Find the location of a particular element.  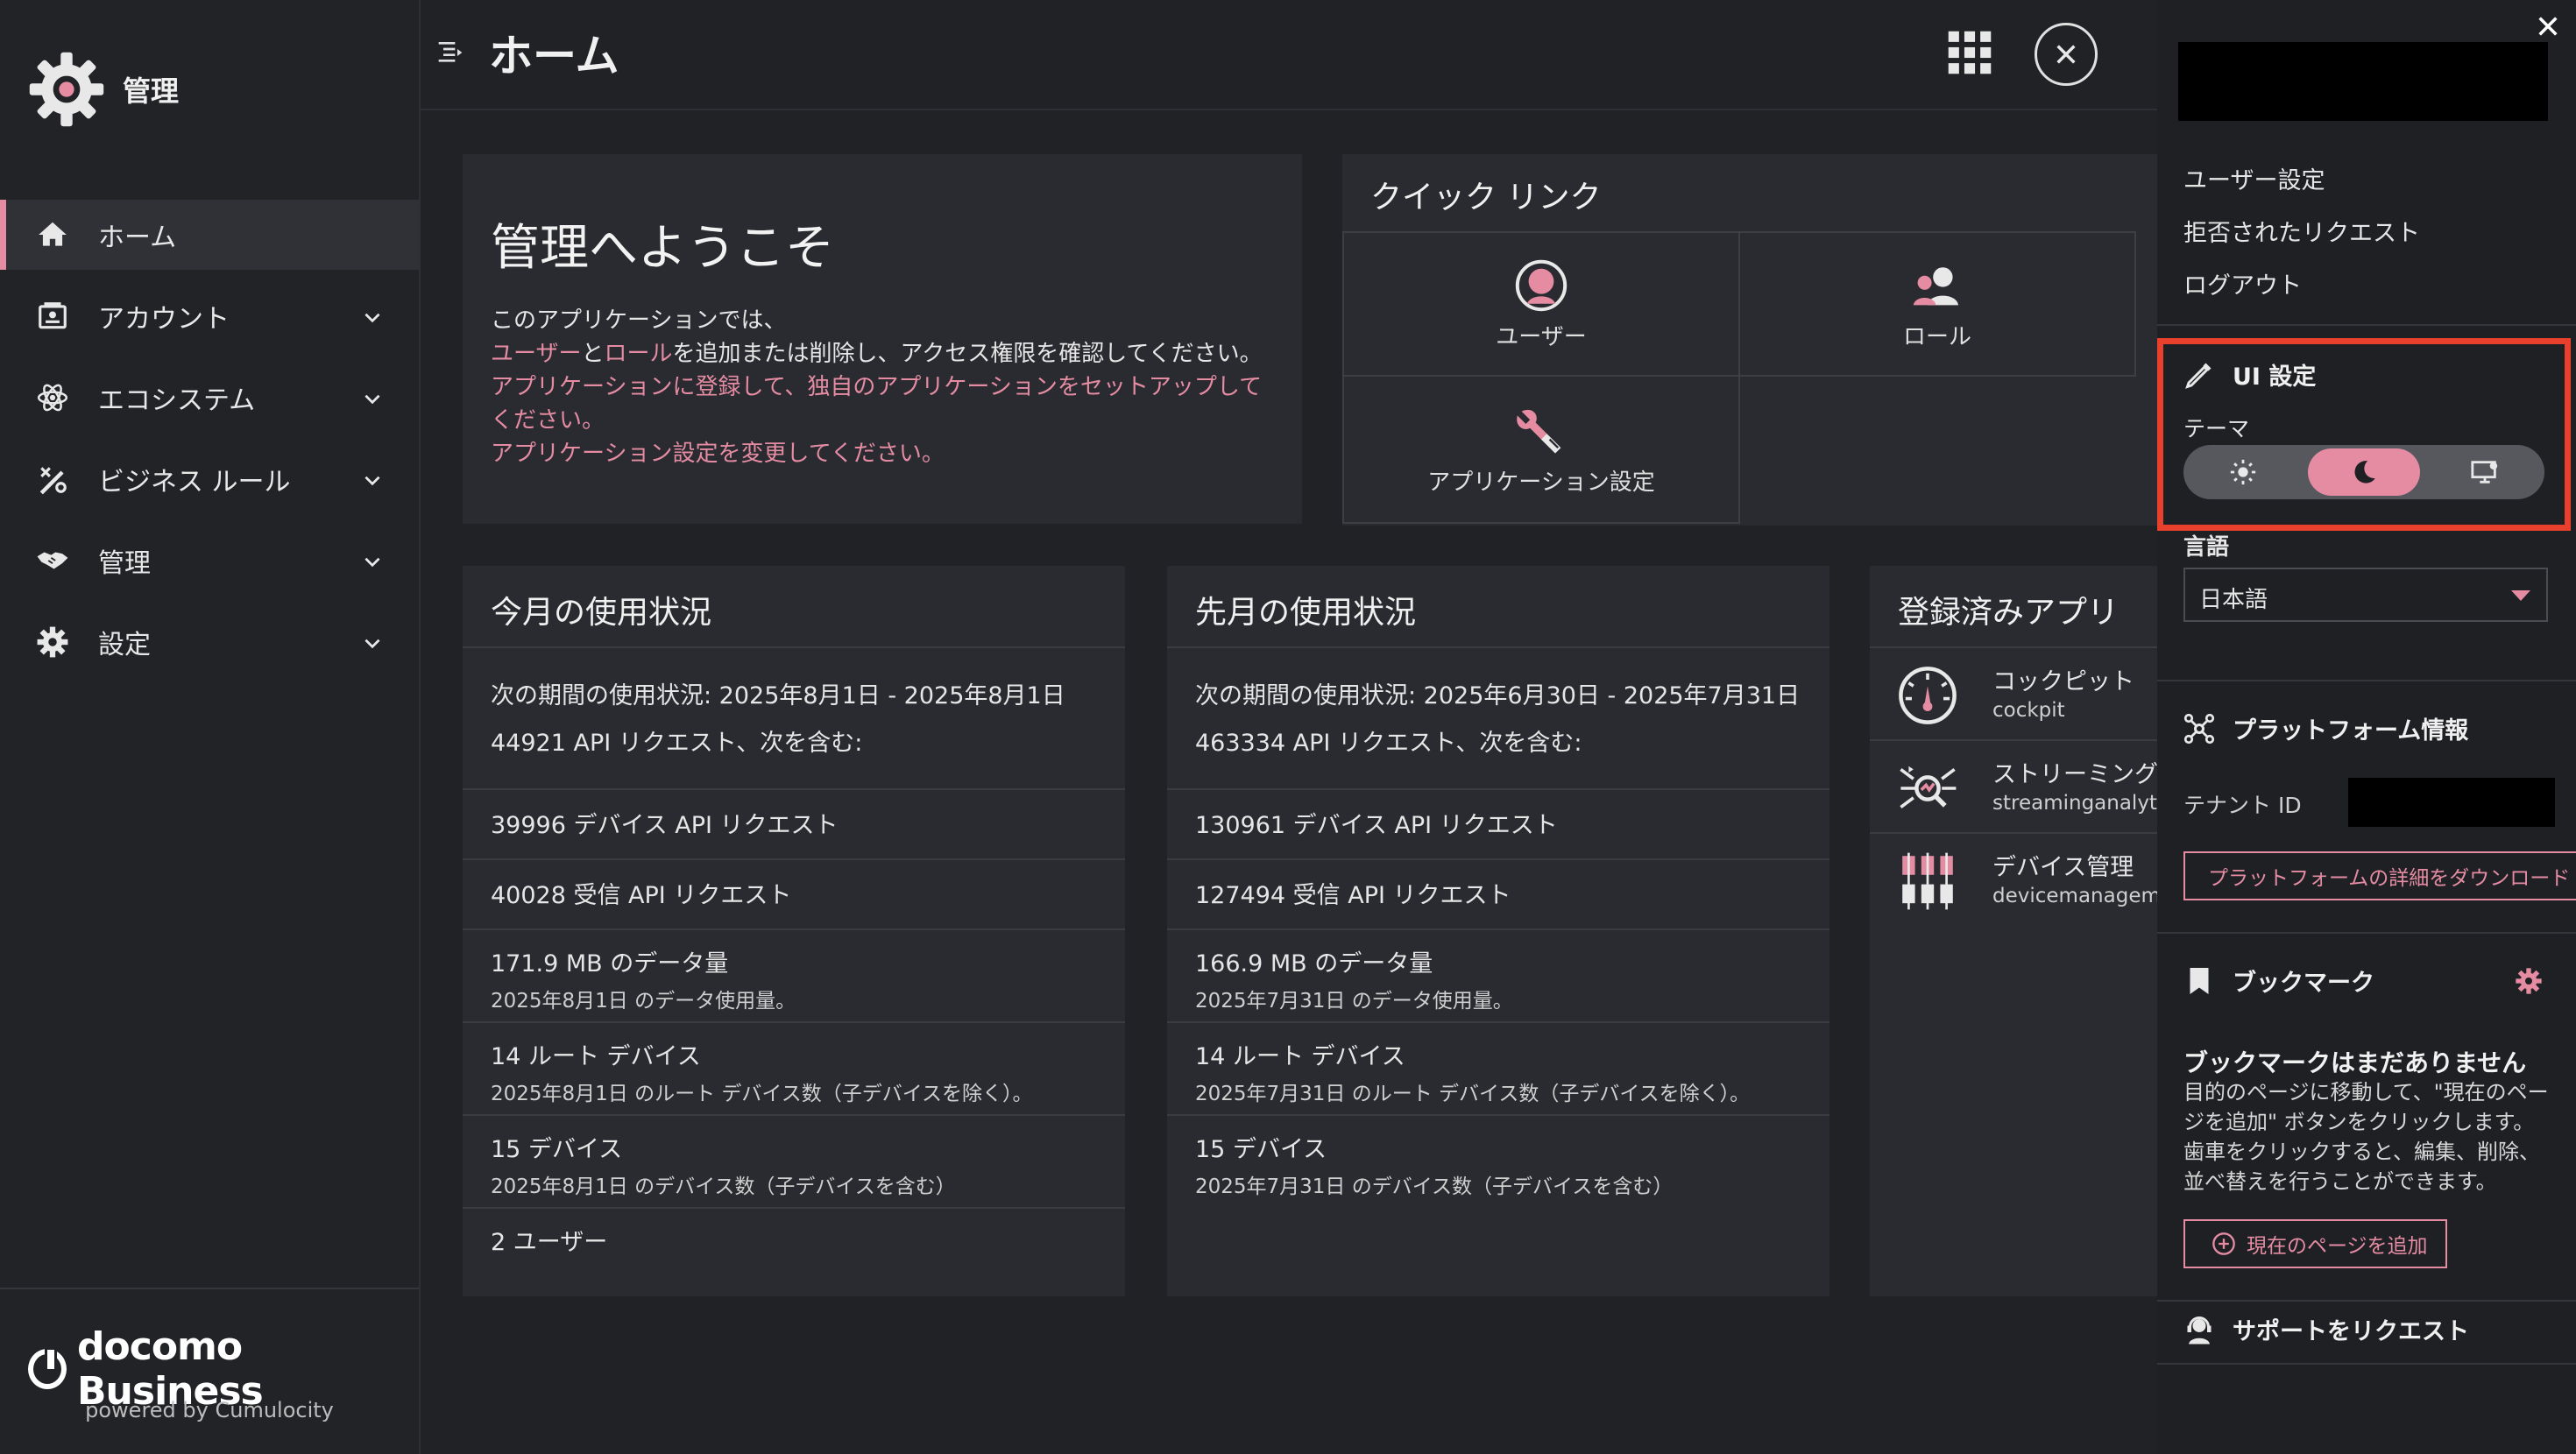

gear-logo-icon is located at coordinates (66, 89).